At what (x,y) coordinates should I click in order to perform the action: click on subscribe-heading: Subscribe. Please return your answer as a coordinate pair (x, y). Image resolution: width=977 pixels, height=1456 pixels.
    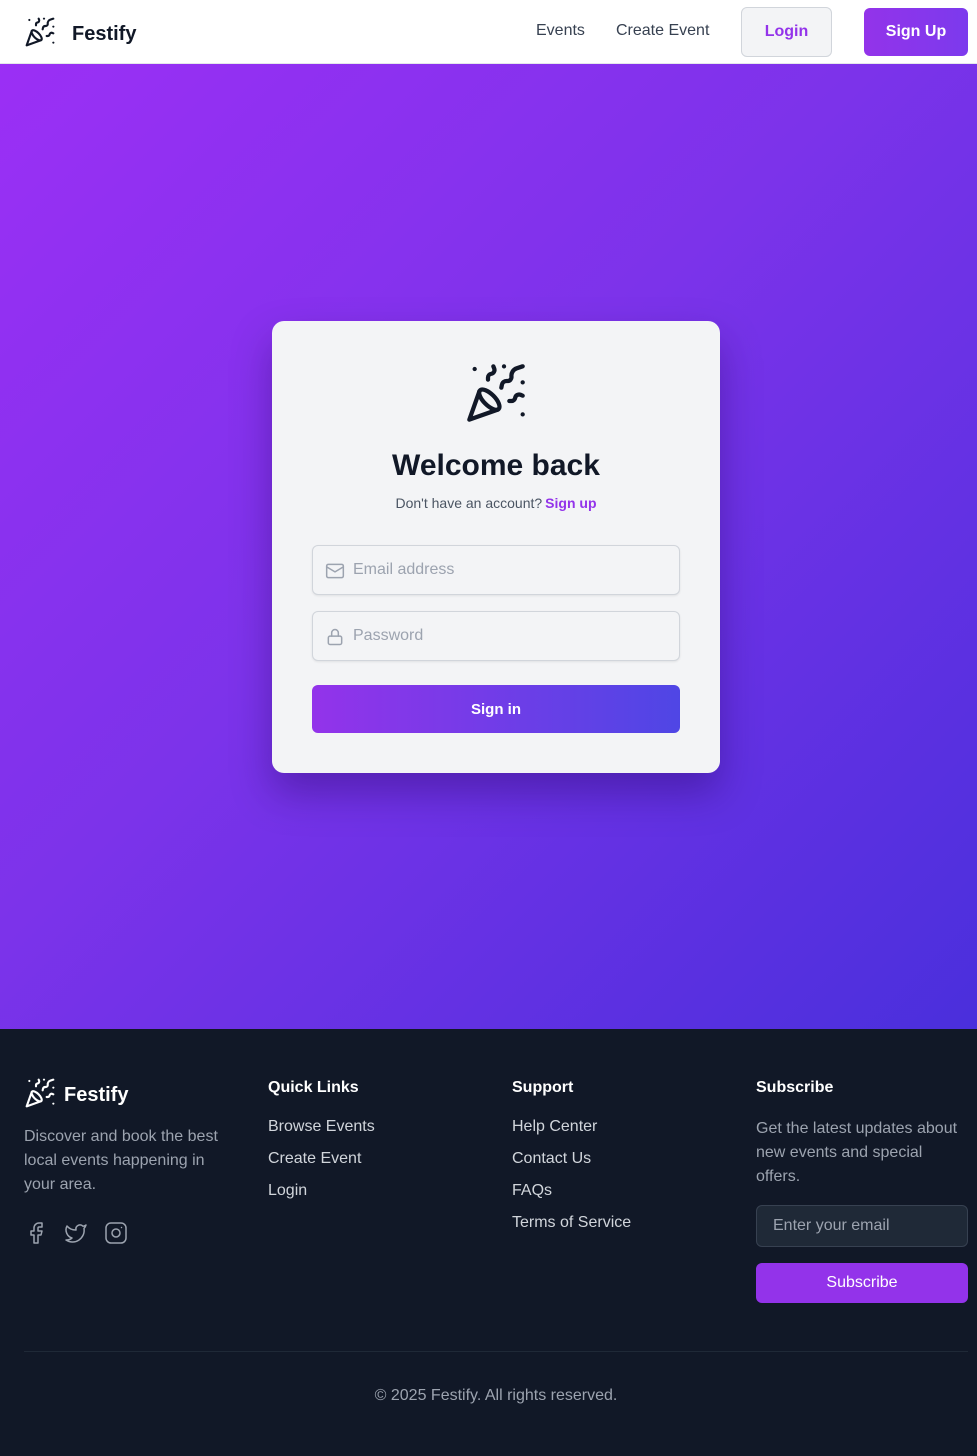
    Looking at the image, I should click on (795, 1087).